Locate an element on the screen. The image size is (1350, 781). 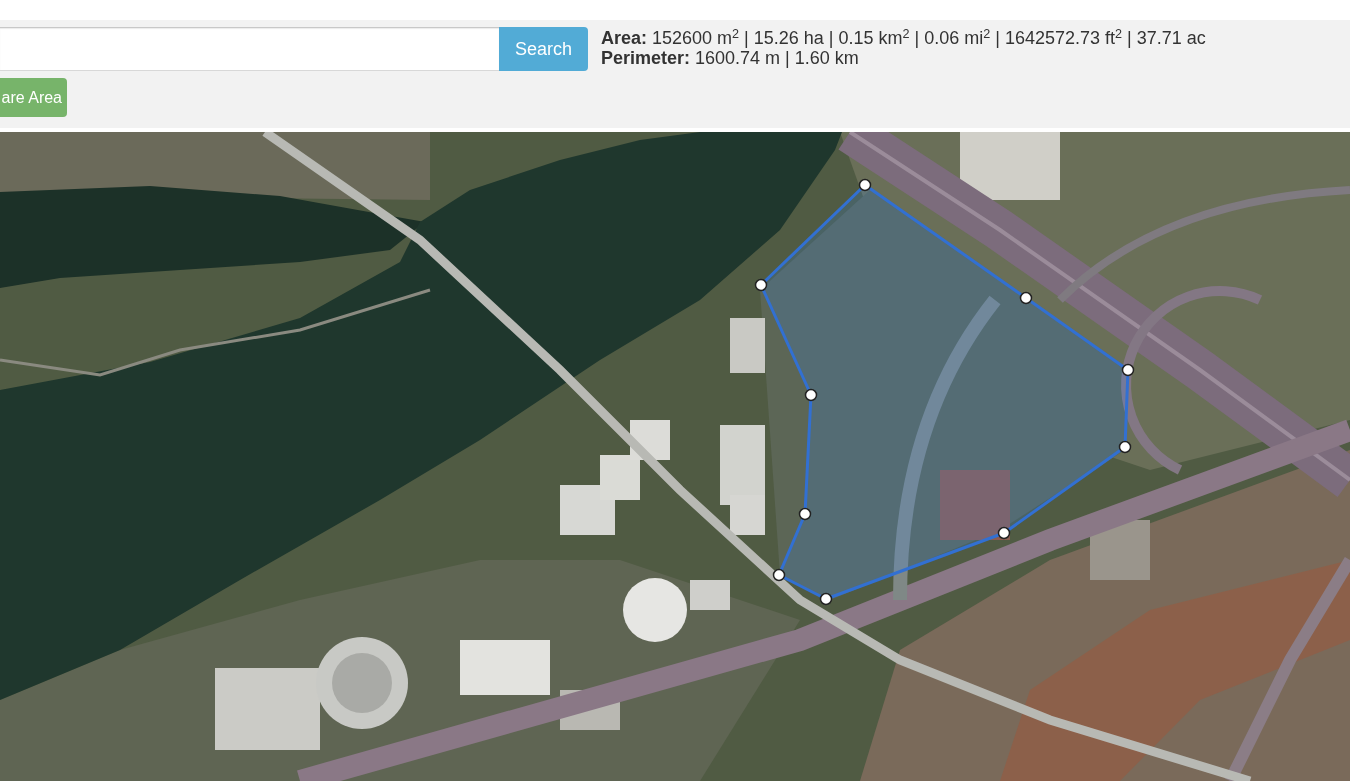
search-button: Search is located at coordinates (543, 49).